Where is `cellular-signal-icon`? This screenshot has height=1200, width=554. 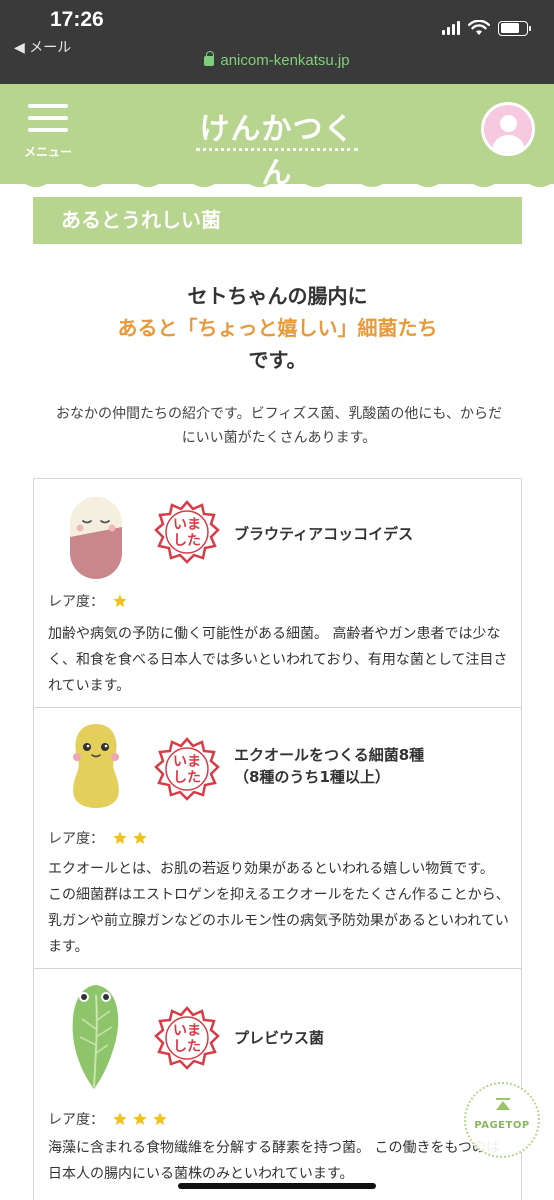 cellular-signal-icon is located at coordinates (451, 28).